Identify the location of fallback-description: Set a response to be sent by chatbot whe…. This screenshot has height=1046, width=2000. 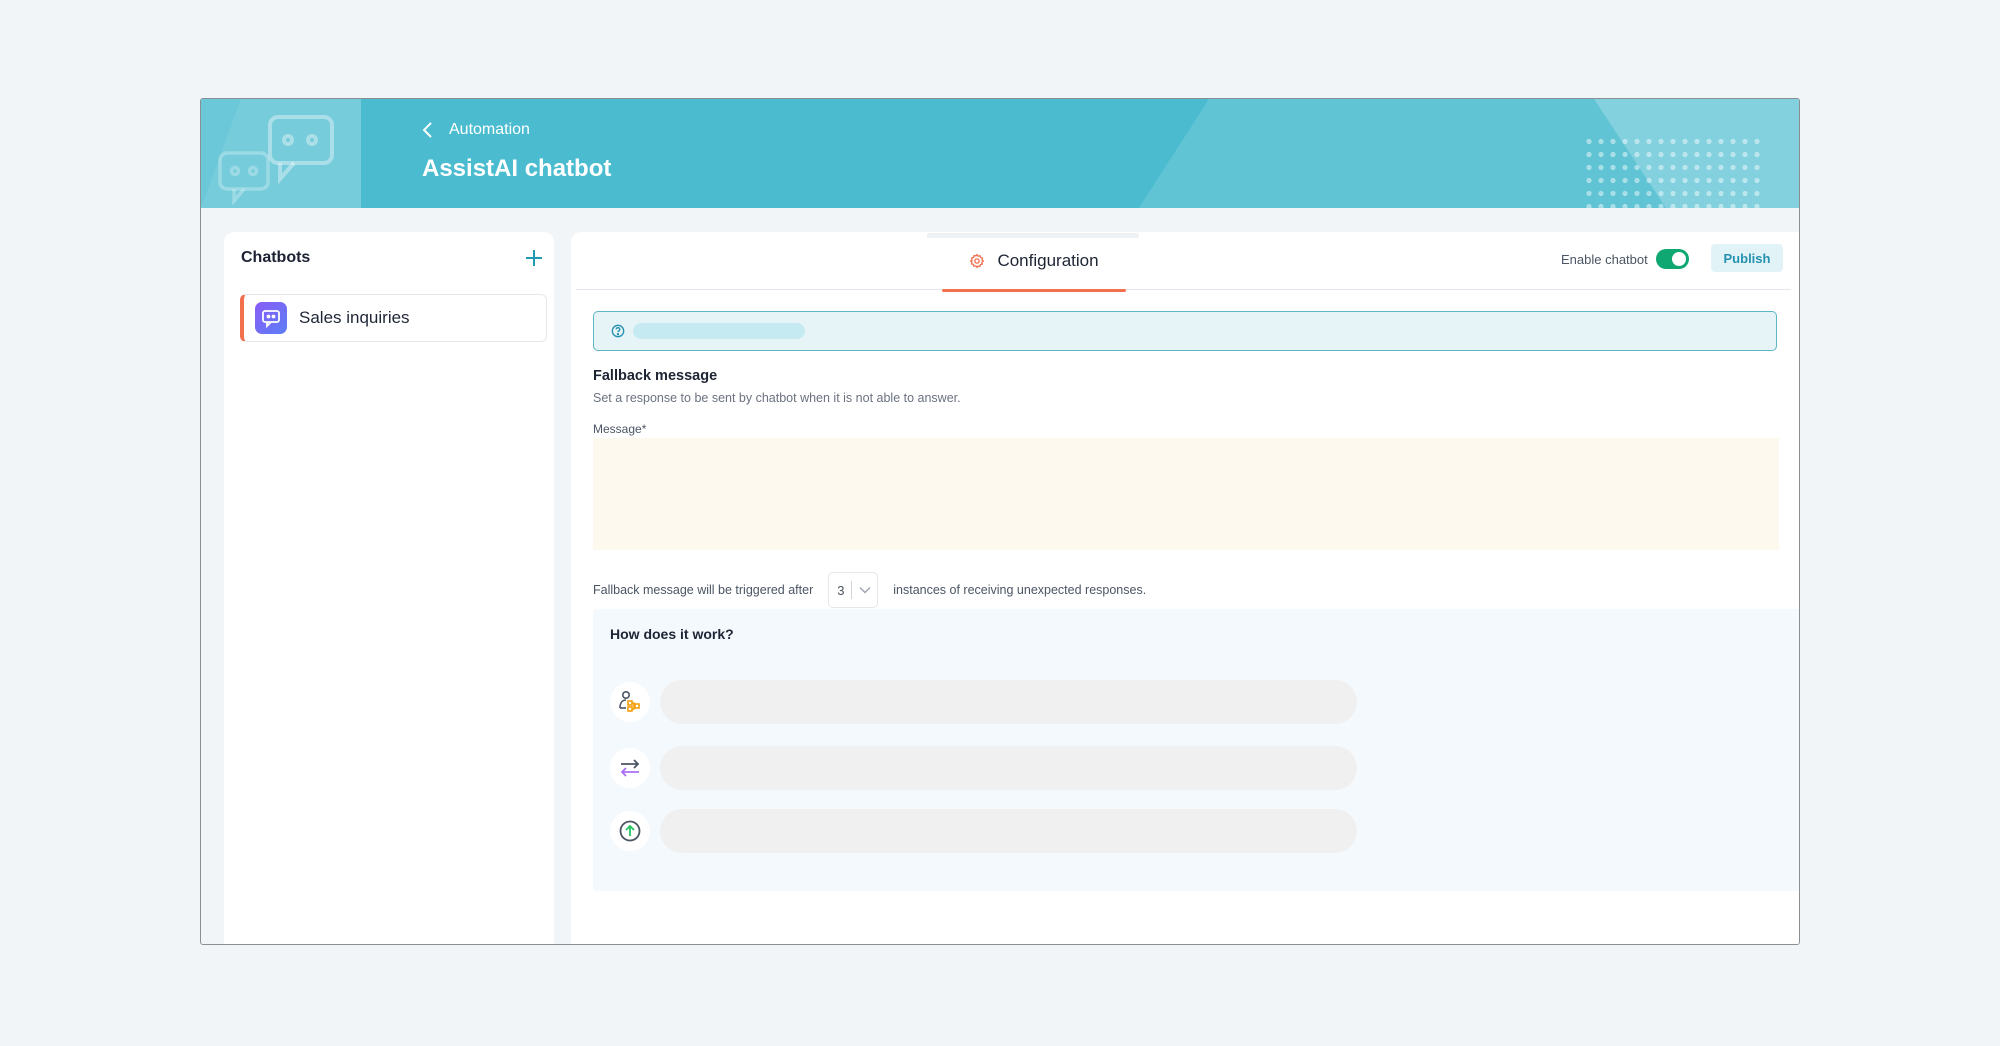
(777, 398).